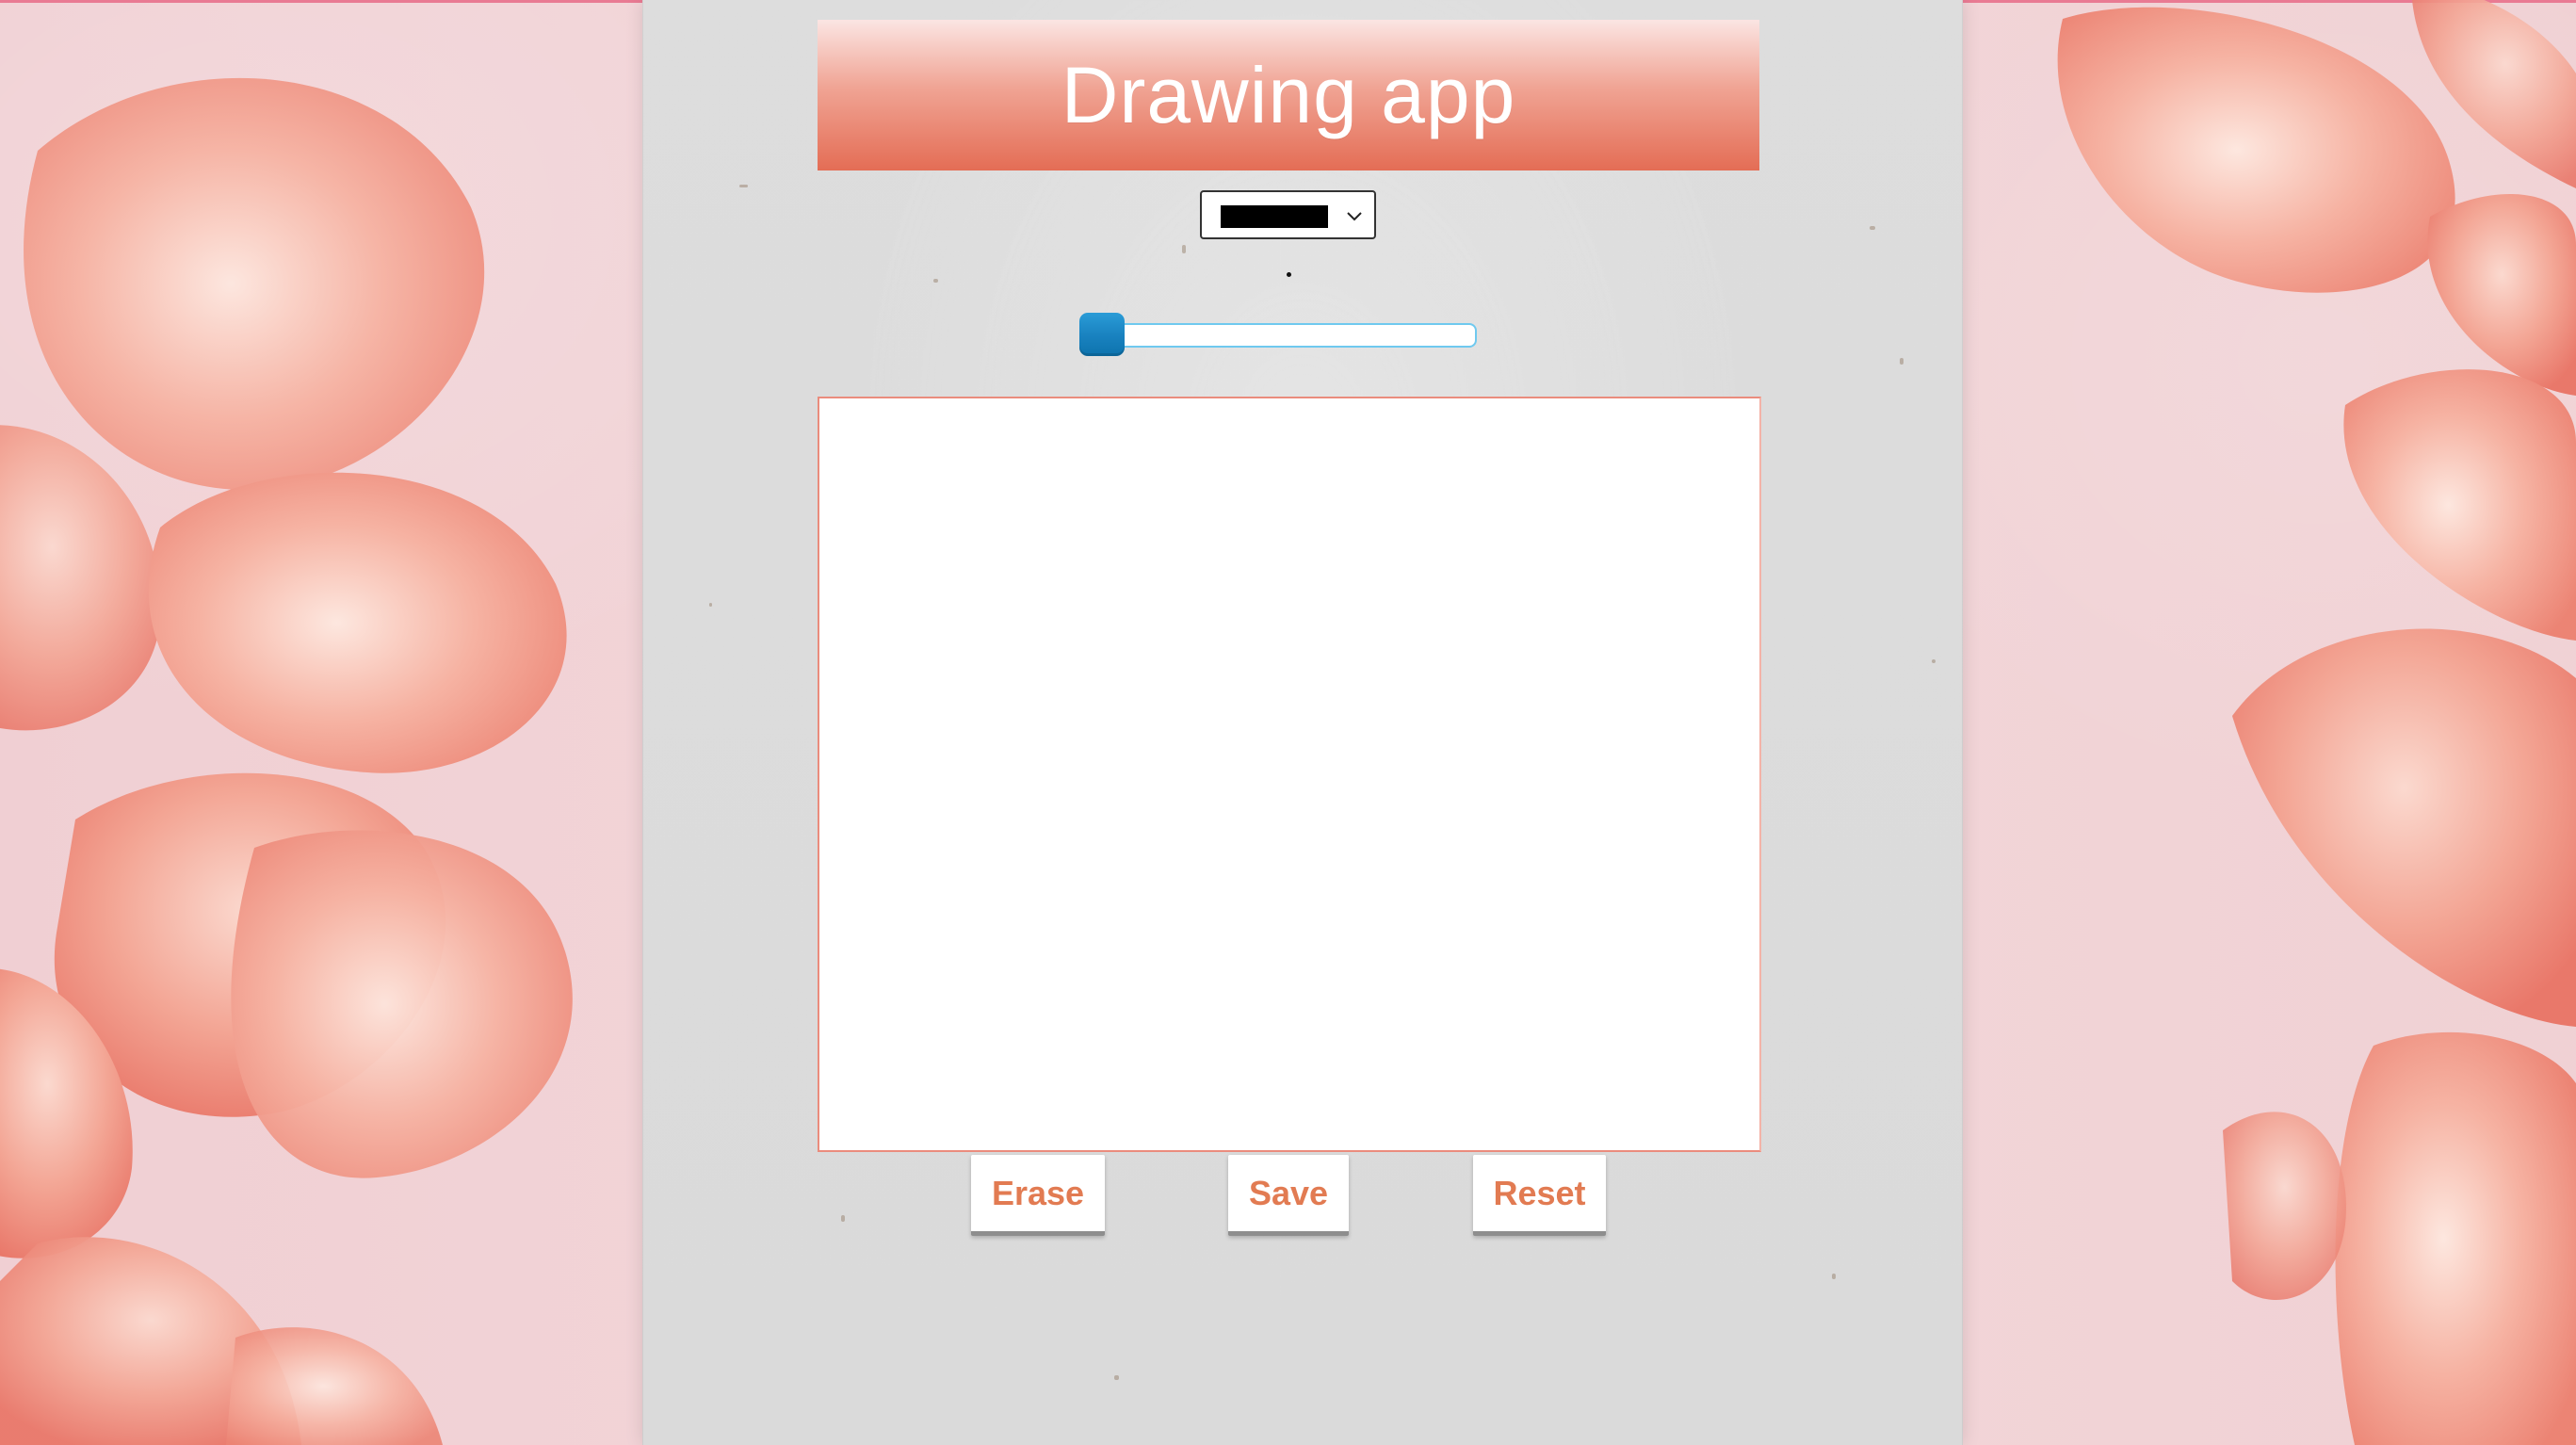 The width and height of the screenshot is (2576, 1445). Describe the element at coordinates (1289, 274) in the screenshot. I see `brush-size-preview` at that location.